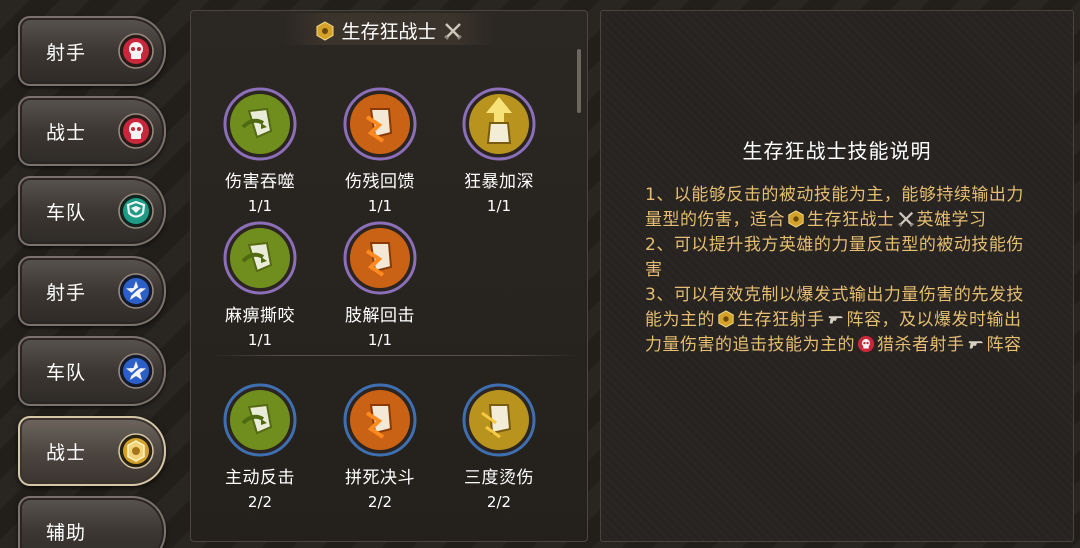 The width and height of the screenshot is (1080, 548). What do you see at coordinates (136, 211) in the screenshot?
I see `teal-shield-badge-icon` at bounding box center [136, 211].